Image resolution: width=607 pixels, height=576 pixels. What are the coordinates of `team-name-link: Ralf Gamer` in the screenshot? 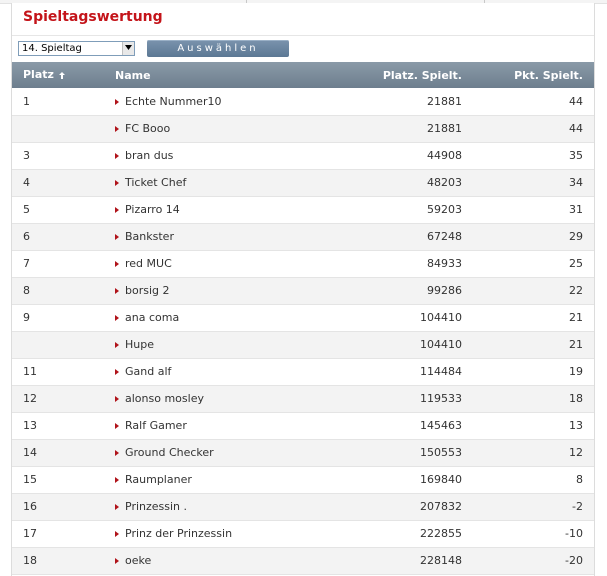 It's located at (156, 425).